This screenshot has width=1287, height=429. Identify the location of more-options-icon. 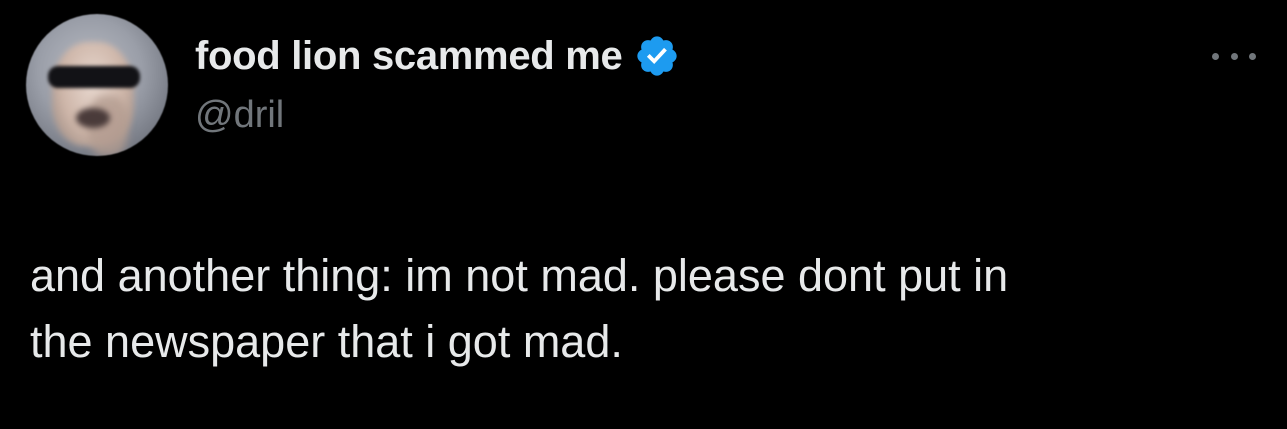
(1234, 56).